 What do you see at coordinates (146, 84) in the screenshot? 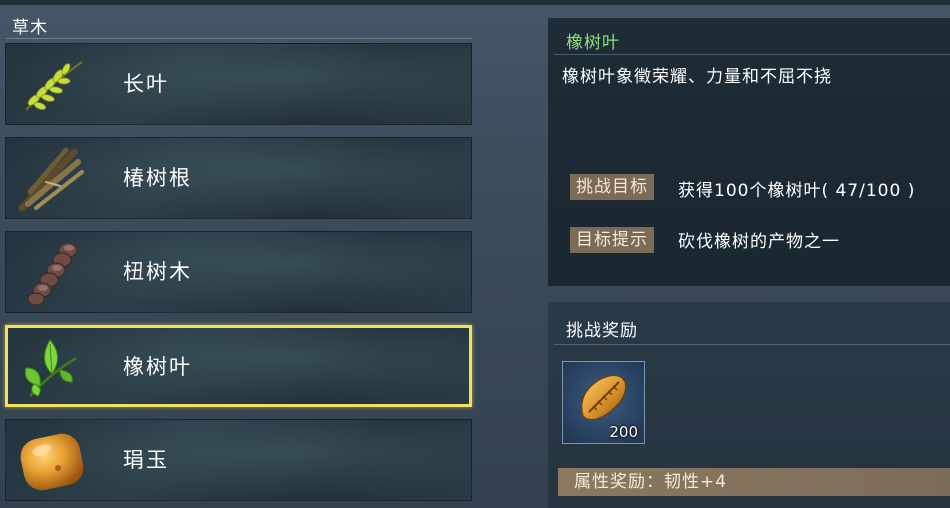
I see `item-label: 长叶` at bounding box center [146, 84].